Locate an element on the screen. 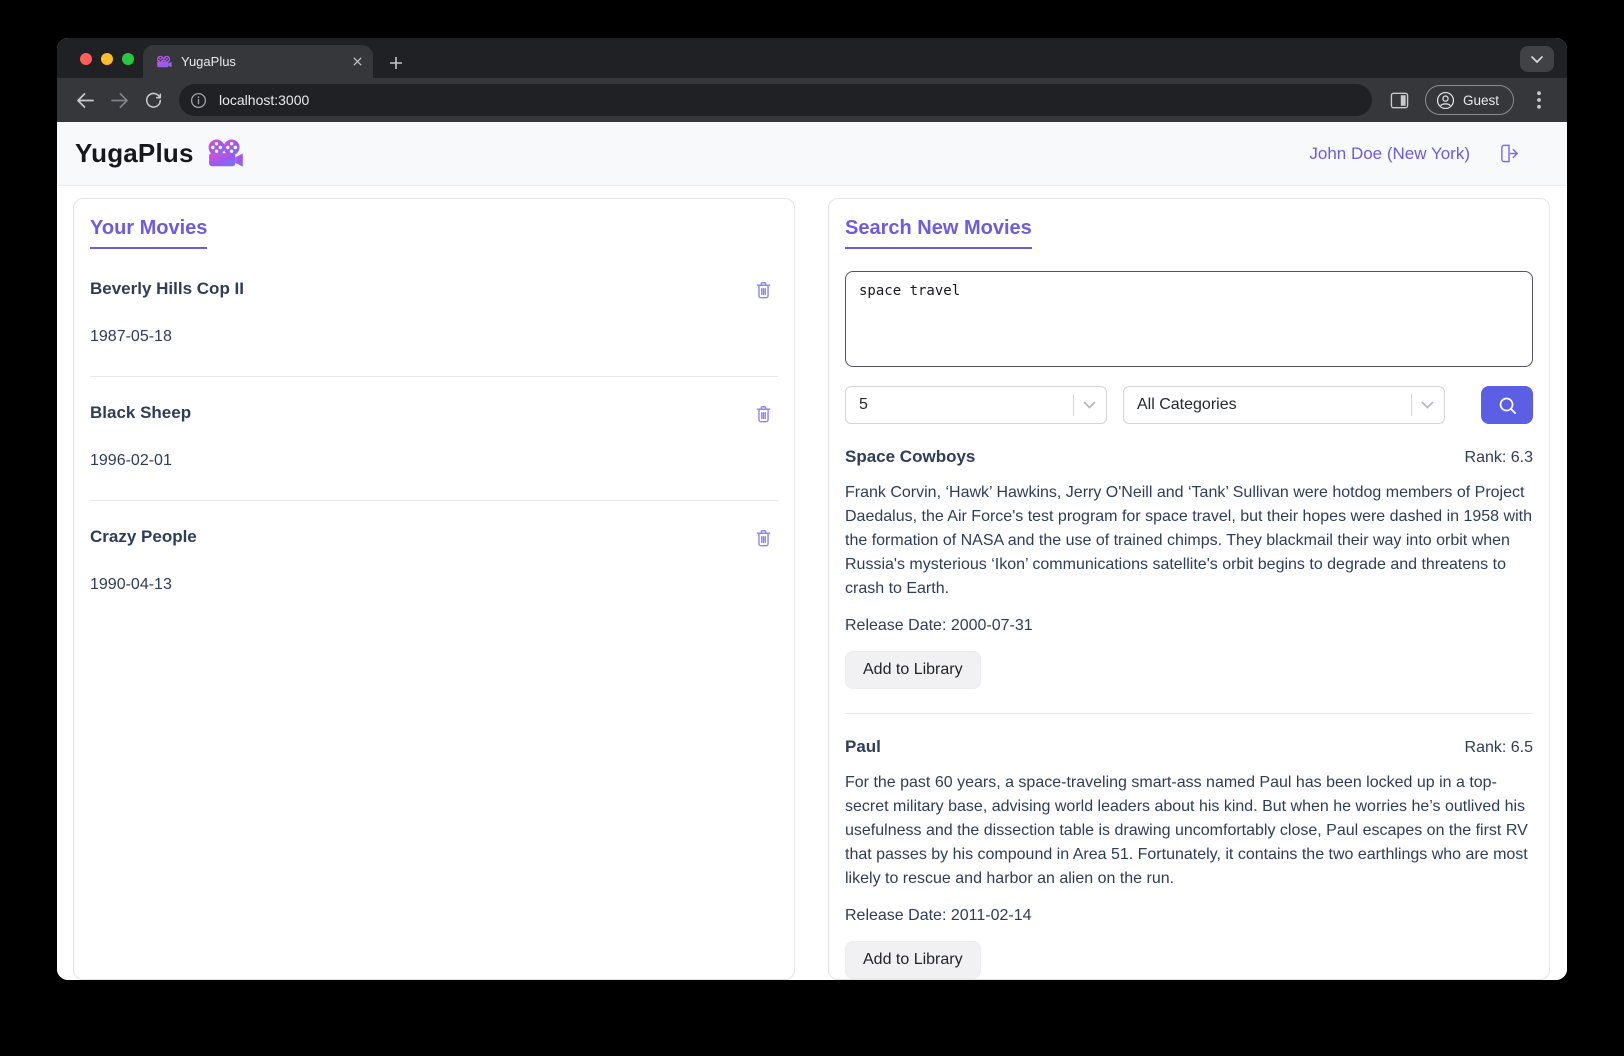 The image size is (1624, 1056). browser-menu-kebab-icon is located at coordinates (1539, 100).